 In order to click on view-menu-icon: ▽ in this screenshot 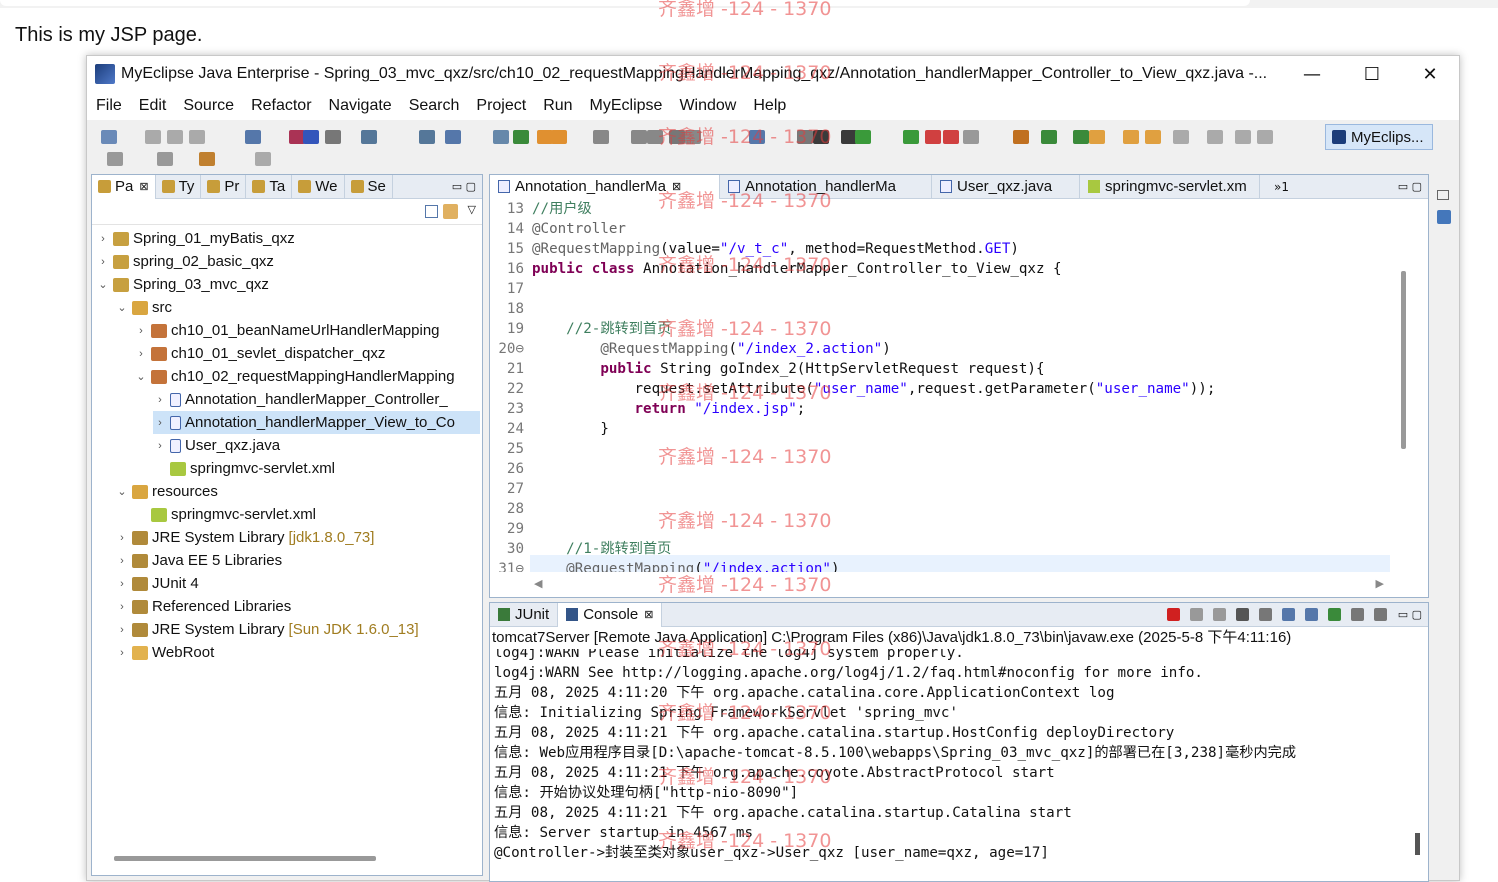, I will do `click(472, 209)`.